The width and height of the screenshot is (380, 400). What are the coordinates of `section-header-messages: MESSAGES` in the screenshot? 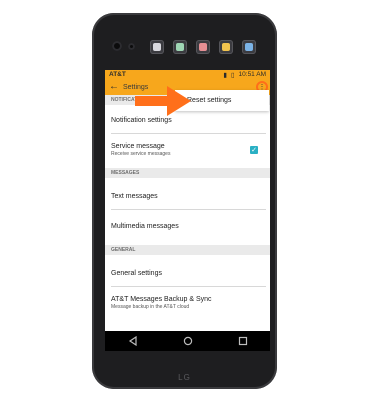 It's located at (187, 173).